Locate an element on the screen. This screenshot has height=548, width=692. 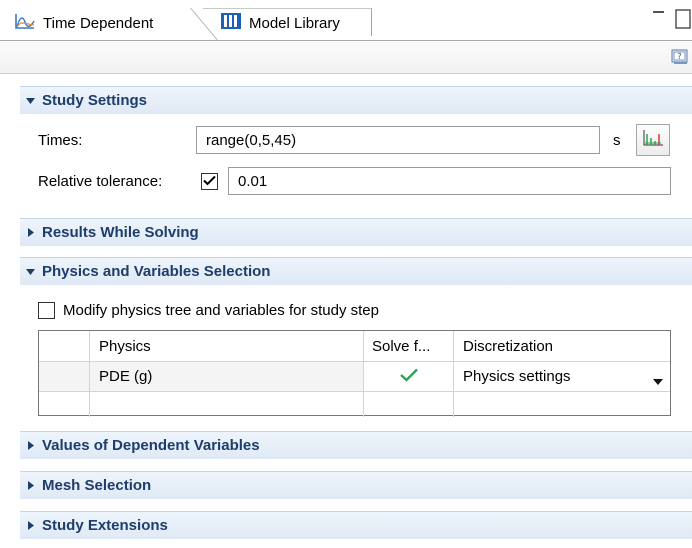
range-icon is located at coordinates (653, 140).